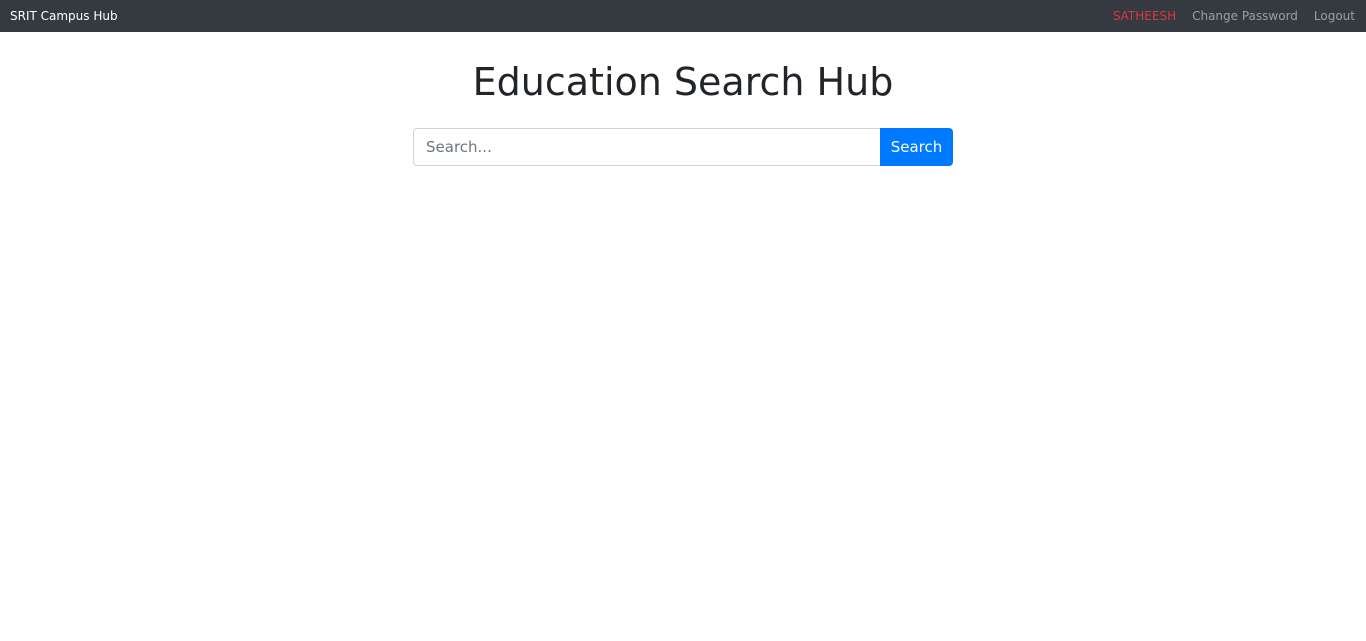 This screenshot has height=641, width=1366. What do you see at coordinates (646, 147) in the screenshot?
I see `search-input` at bounding box center [646, 147].